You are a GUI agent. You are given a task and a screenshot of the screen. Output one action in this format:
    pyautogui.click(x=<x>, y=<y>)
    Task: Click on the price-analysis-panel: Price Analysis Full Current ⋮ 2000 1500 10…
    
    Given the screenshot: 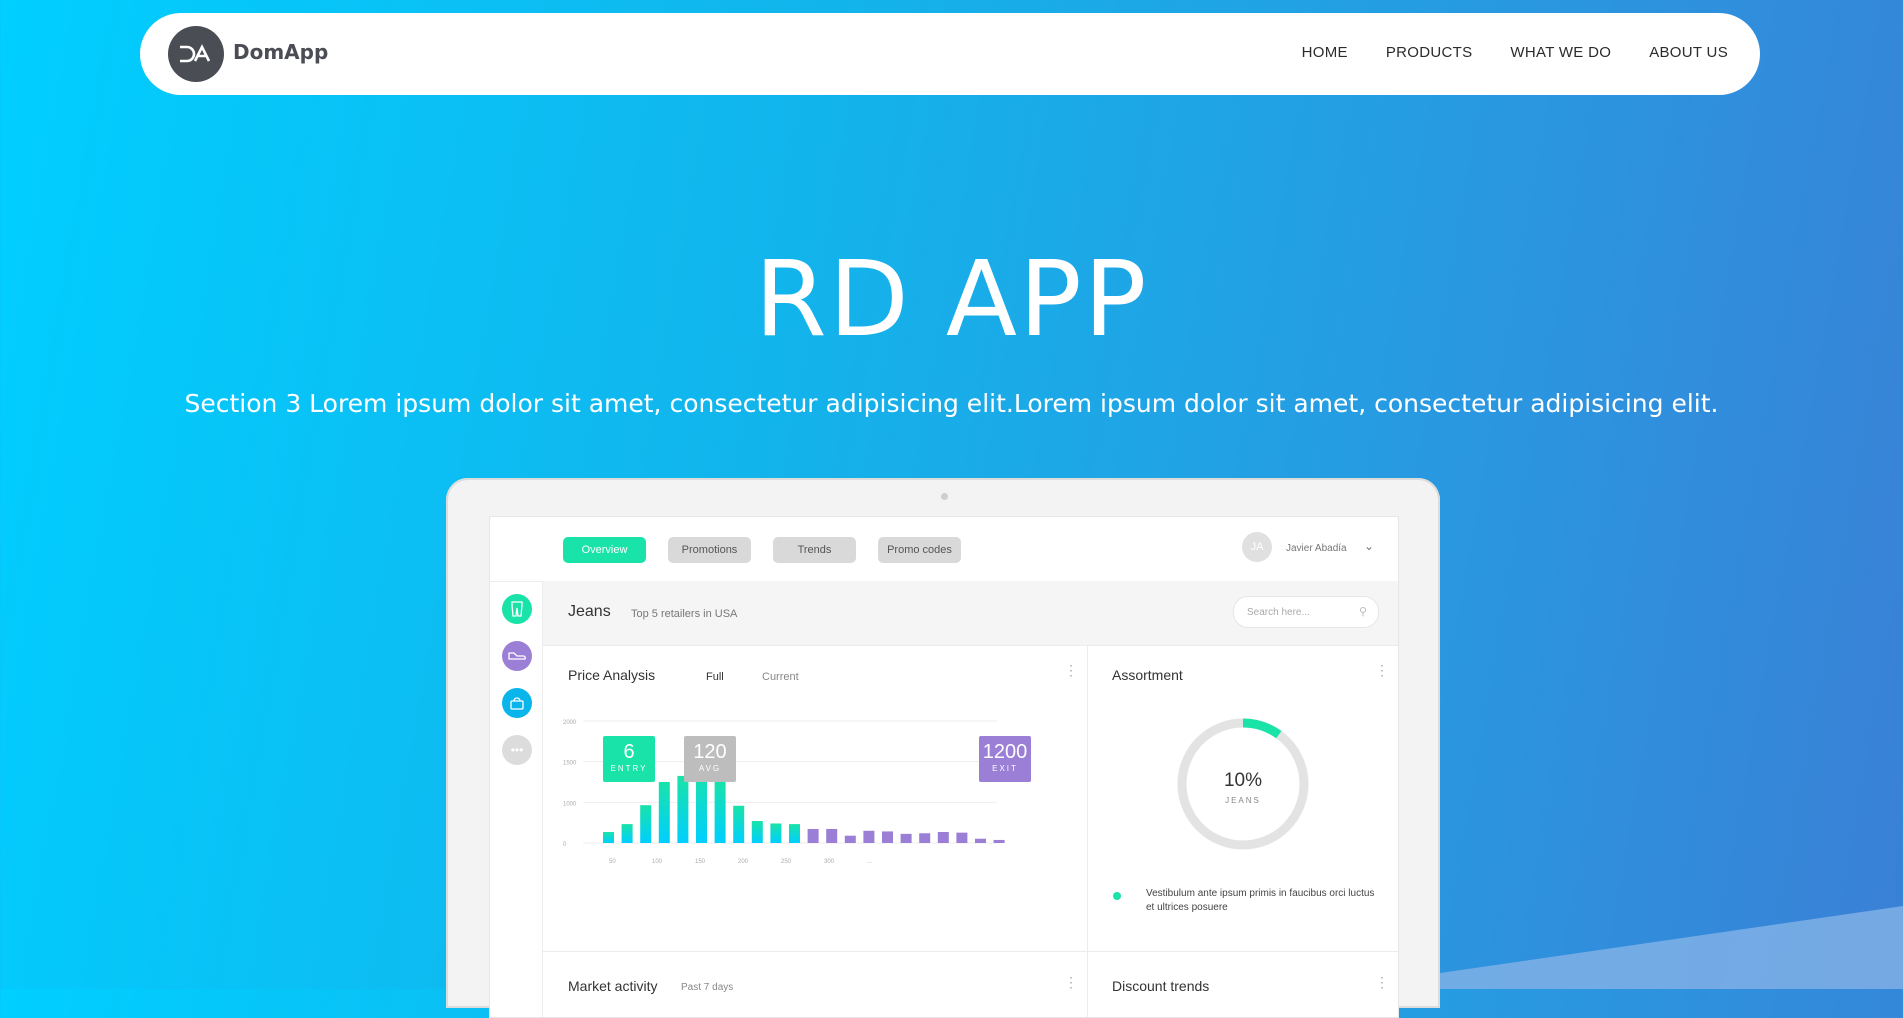 What is the action you would take?
    pyautogui.click(x=815, y=799)
    